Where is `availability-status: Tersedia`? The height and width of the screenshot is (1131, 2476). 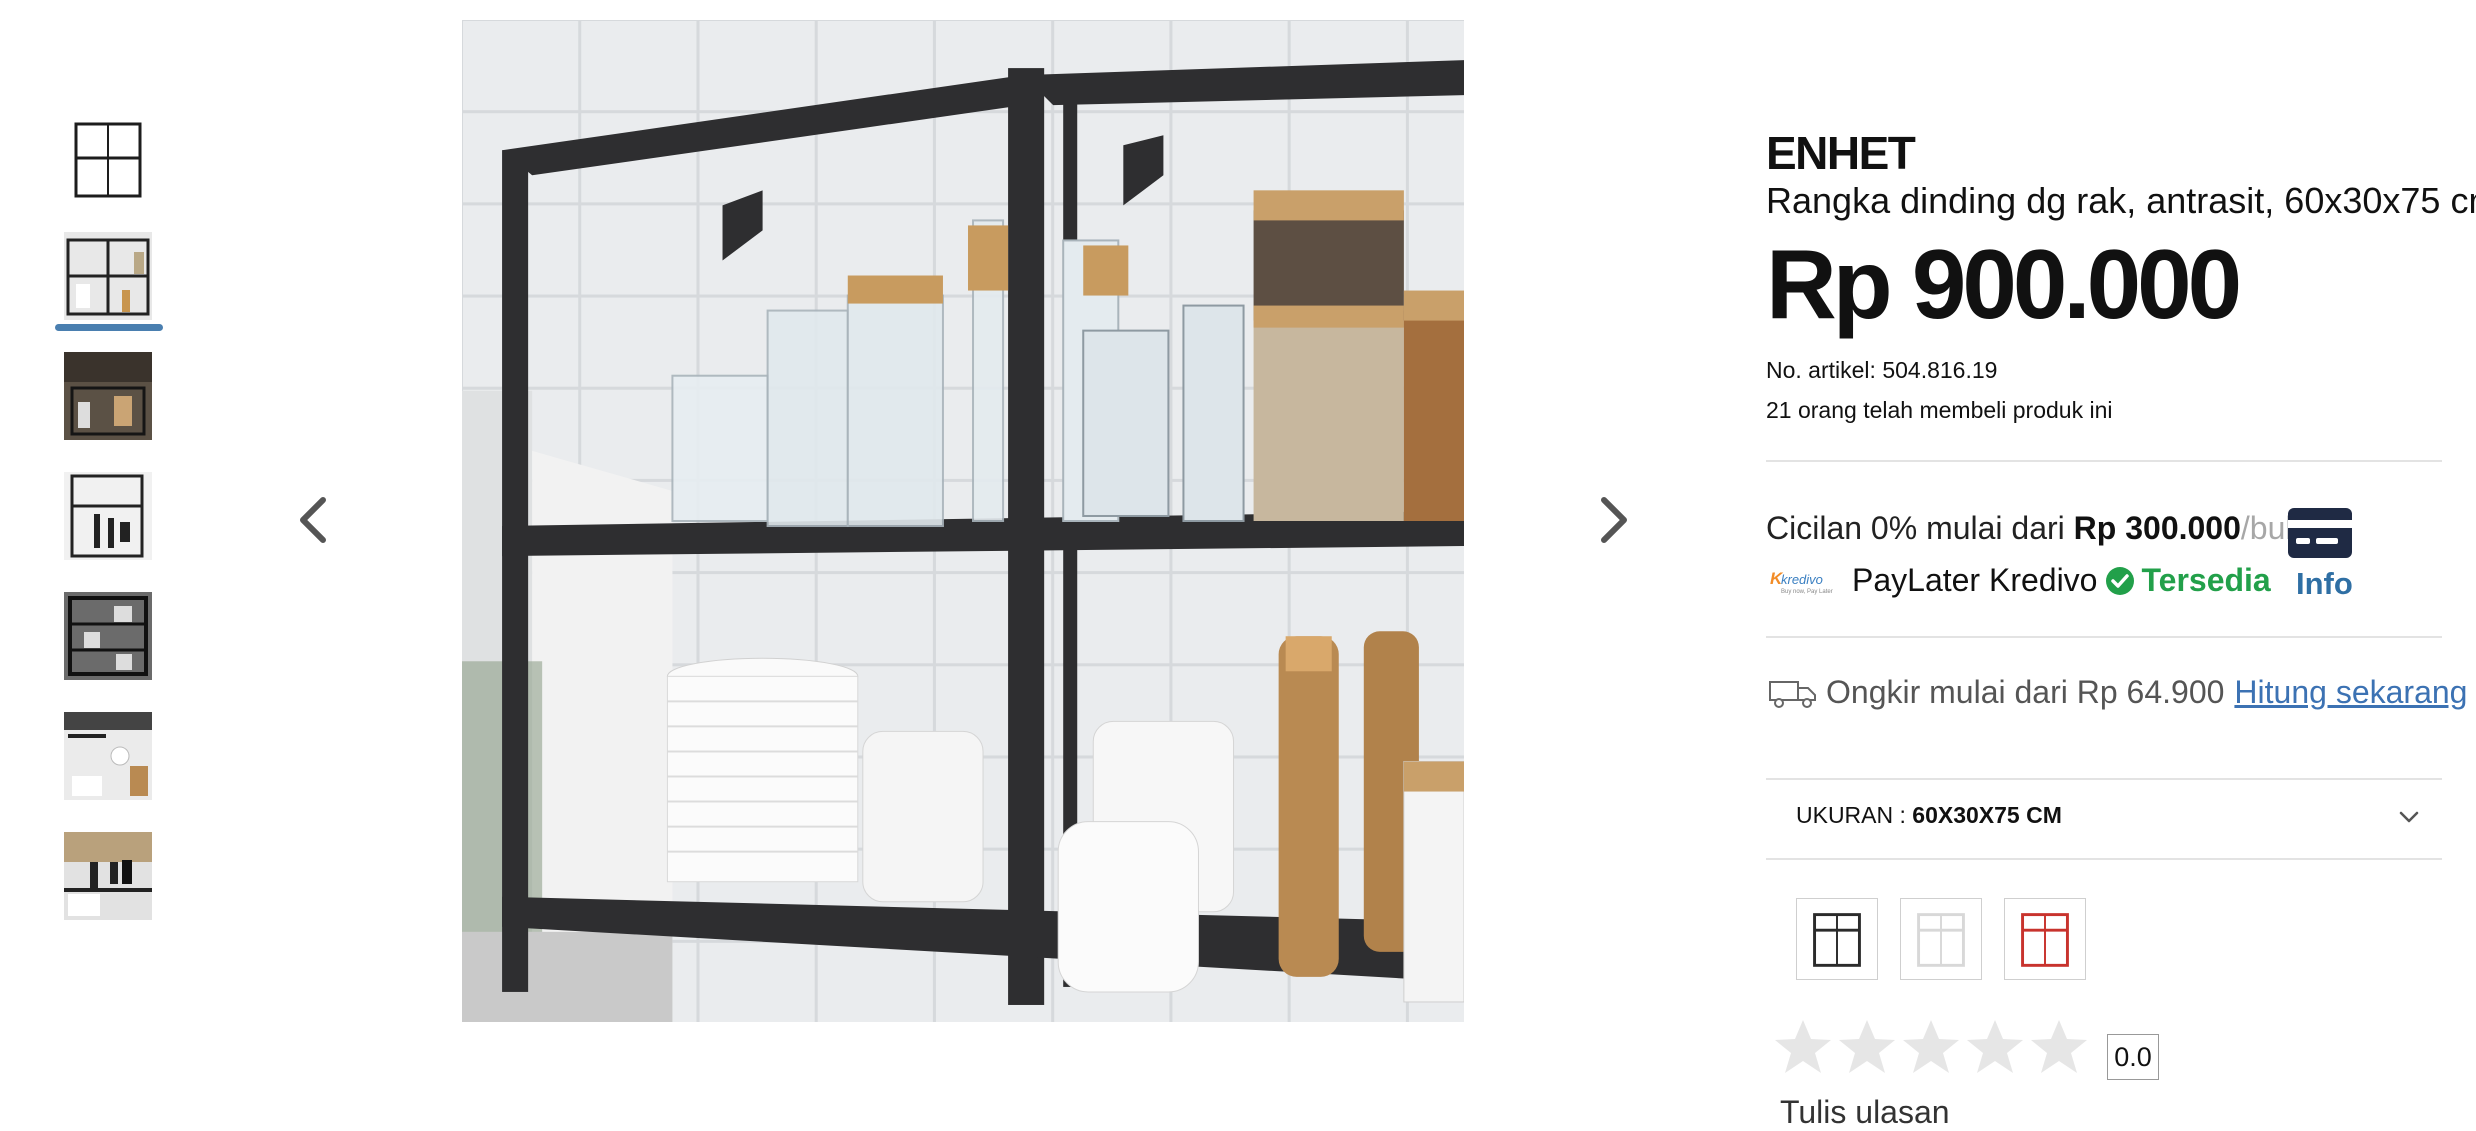 availability-status: Tersedia is located at coordinates (2188, 580).